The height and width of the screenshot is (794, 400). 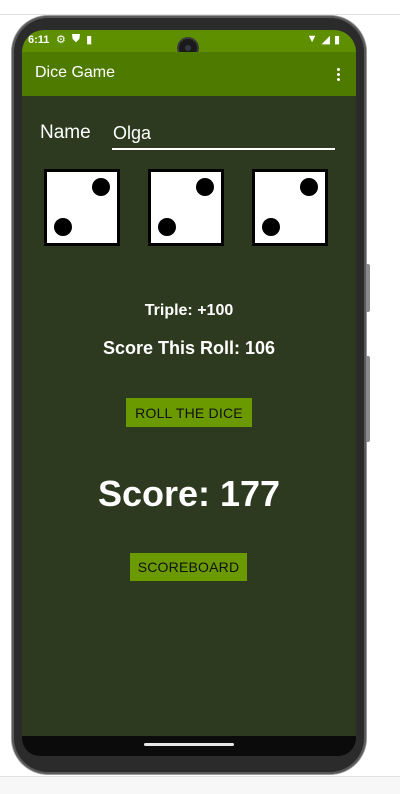 I want to click on settings-icon: ⚙, so click(x=61, y=40).